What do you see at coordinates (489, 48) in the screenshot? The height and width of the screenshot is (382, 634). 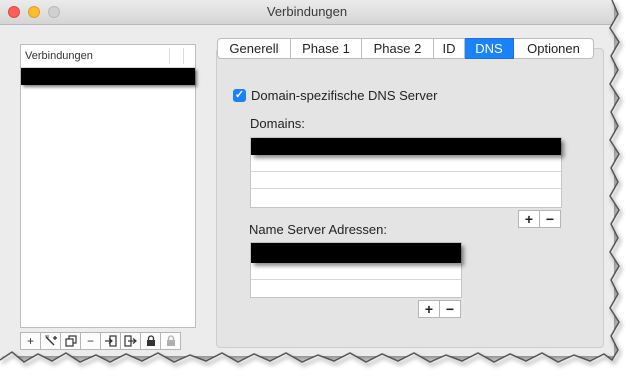 I see `tab-dns: DNS` at bounding box center [489, 48].